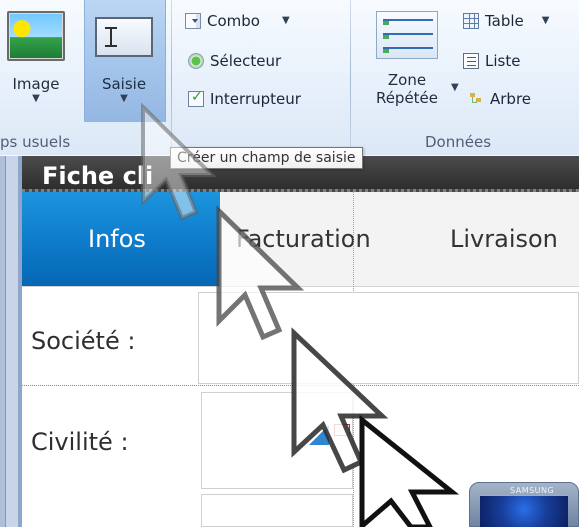  I want to click on zone-label-line2: Répétée, so click(407, 98).